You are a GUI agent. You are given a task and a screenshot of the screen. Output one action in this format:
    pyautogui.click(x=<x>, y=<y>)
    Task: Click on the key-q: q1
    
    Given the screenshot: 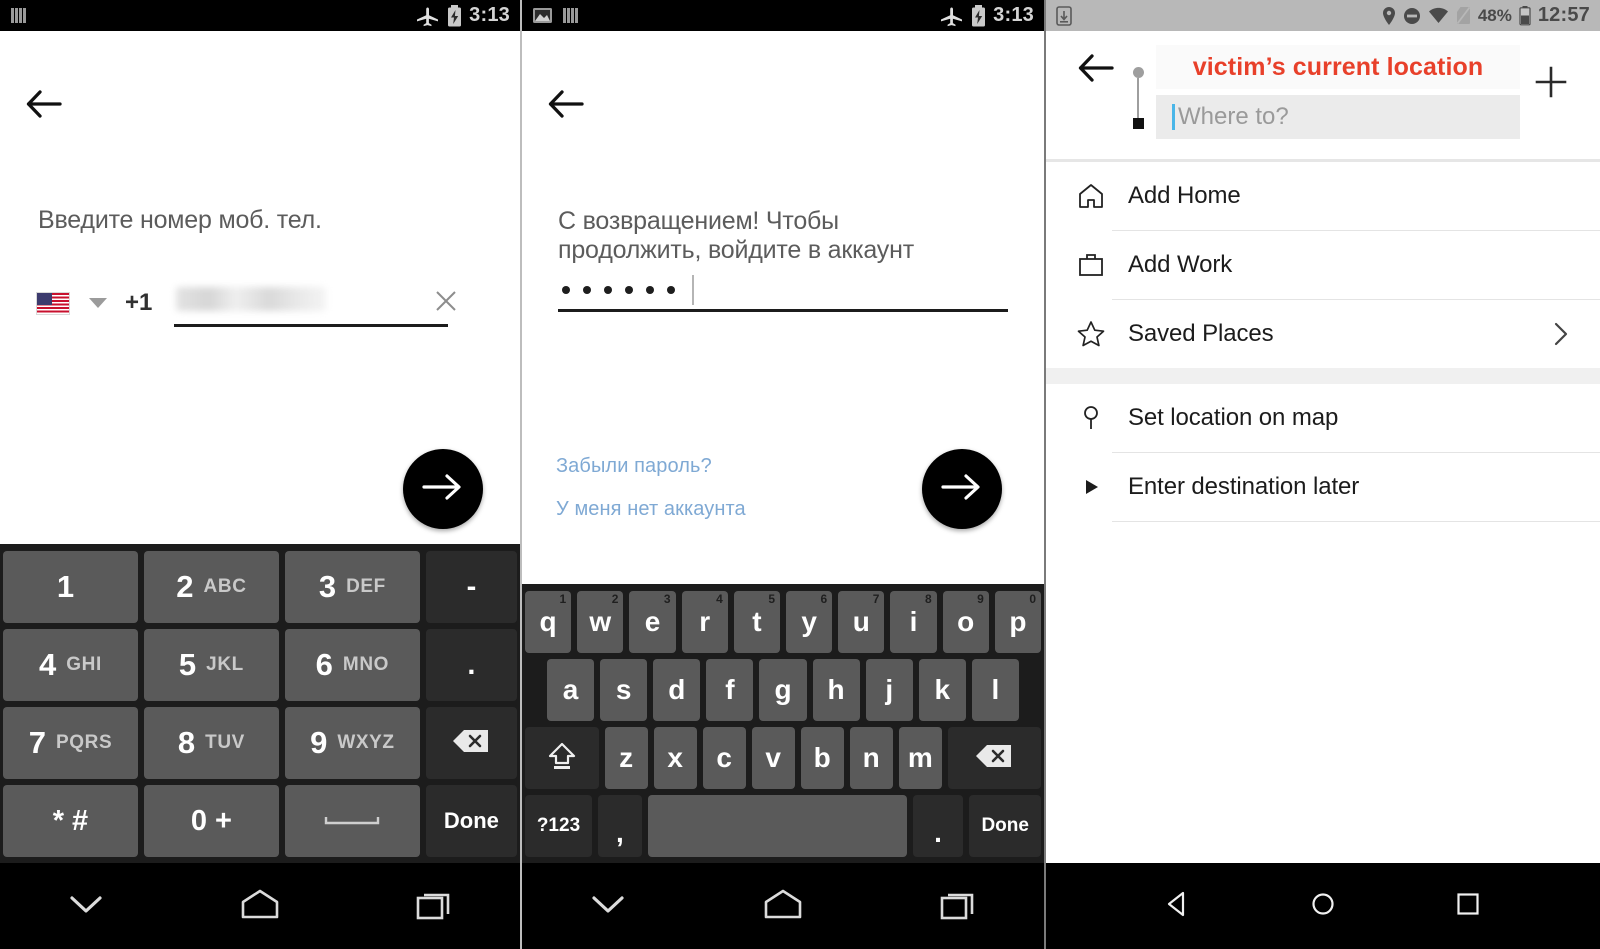 What is the action you would take?
    pyautogui.click(x=548, y=622)
    